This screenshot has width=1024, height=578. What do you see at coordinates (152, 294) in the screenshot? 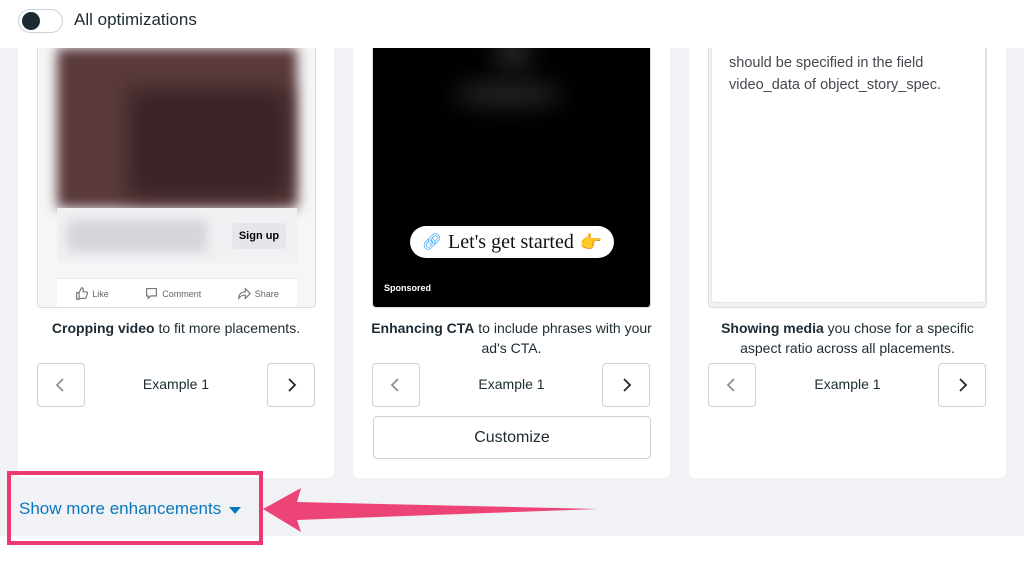
I see `comment-icon` at bounding box center [152, 294].